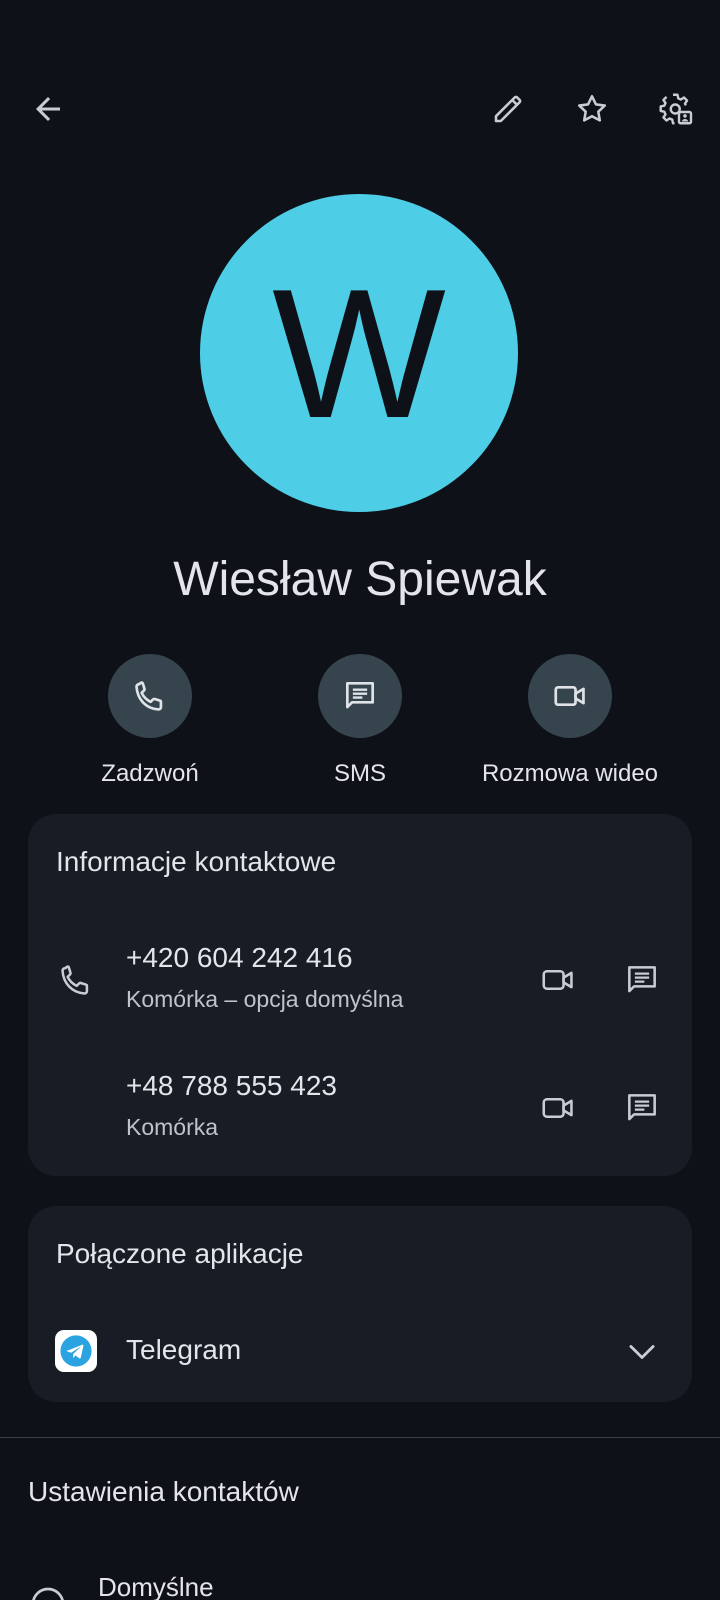 The width and height of the screenshot is (720, 1600). I want to click on sms-number-2-button, so click(642, 1108).